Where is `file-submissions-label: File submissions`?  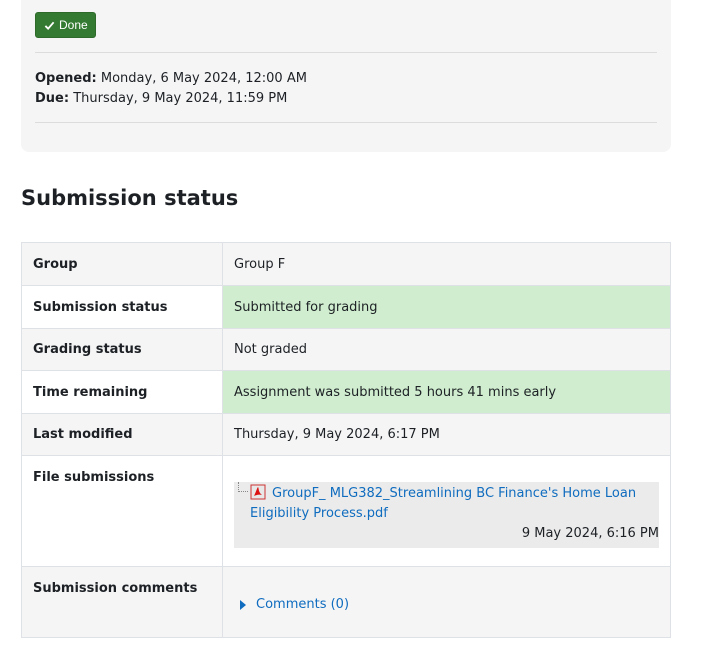 file-submissions-label: File submissions is located at coordinates (122, 511).